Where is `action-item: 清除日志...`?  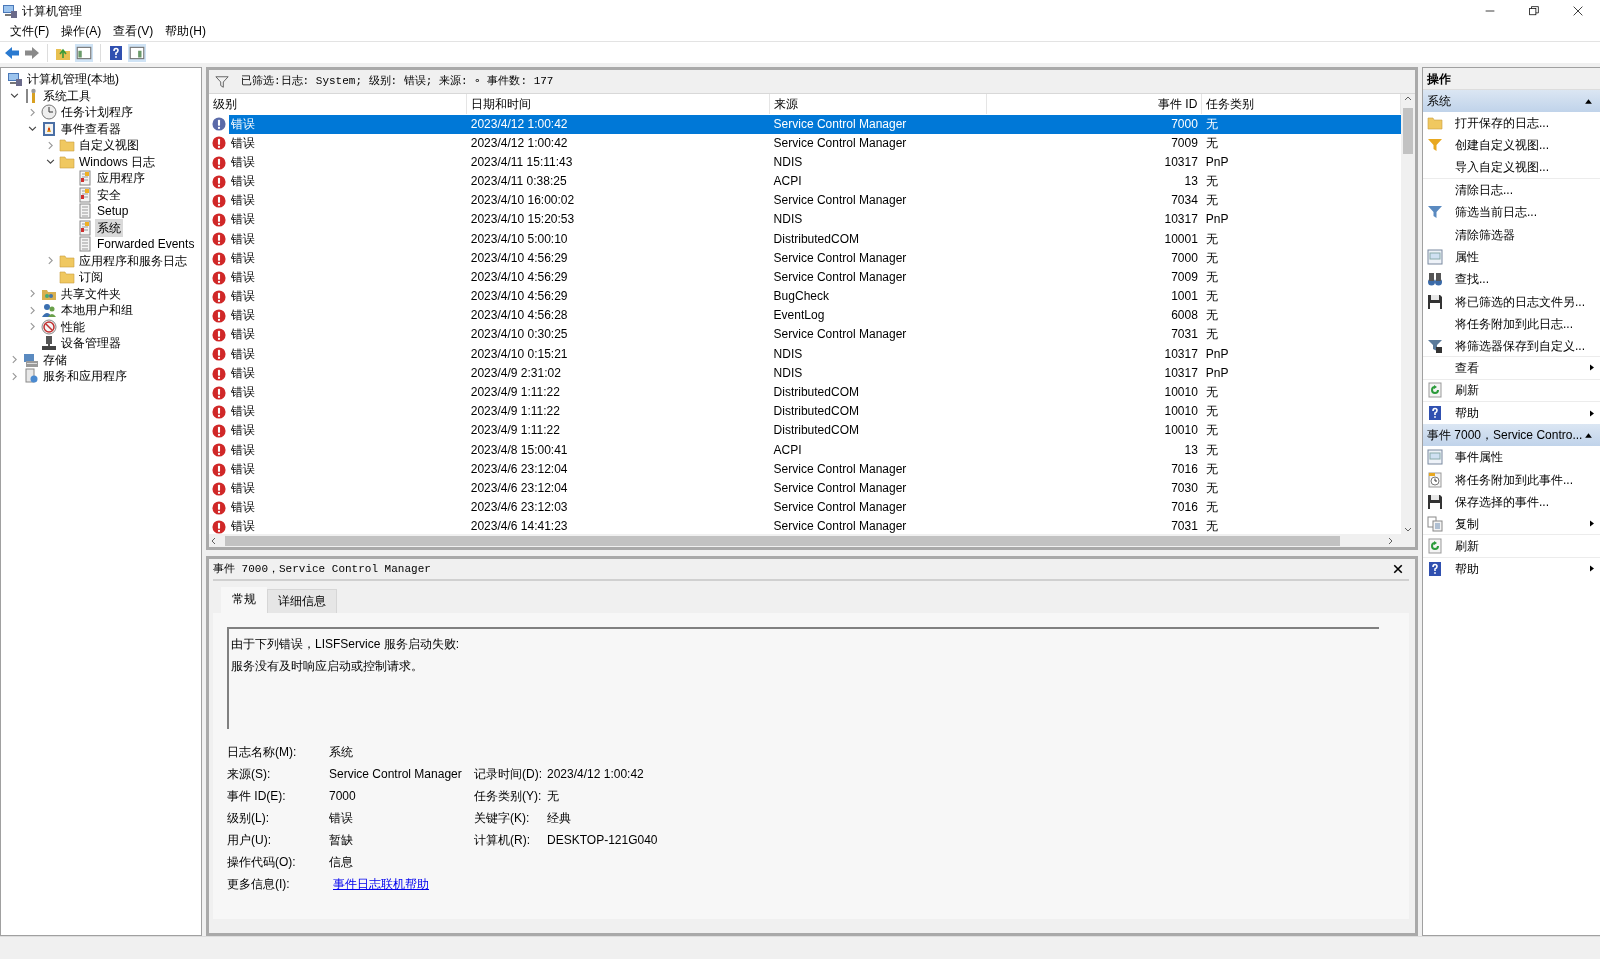 action-item: 清除日志... is located at coordinates (1511, 190).